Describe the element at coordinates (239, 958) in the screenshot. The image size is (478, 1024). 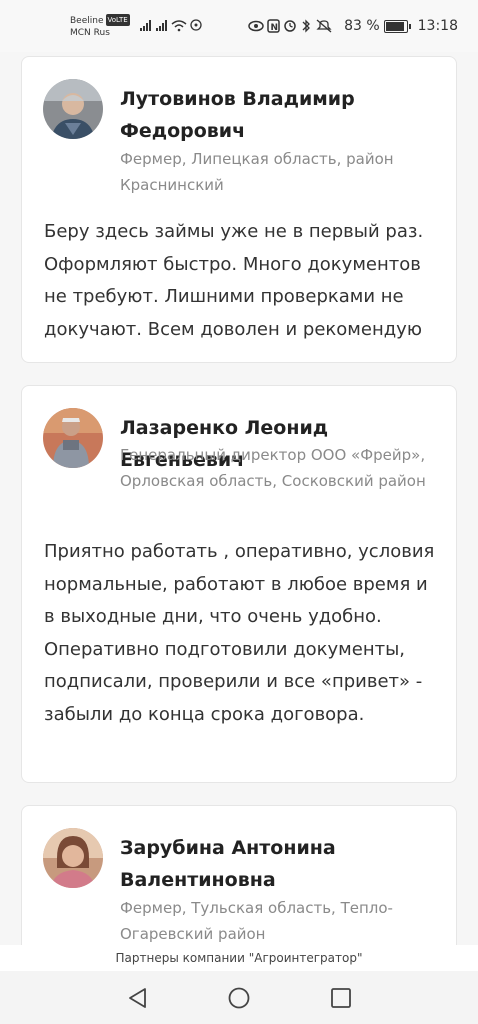
I see `footer-note: Партнеры компании "Агроинтегратор"` at that location.